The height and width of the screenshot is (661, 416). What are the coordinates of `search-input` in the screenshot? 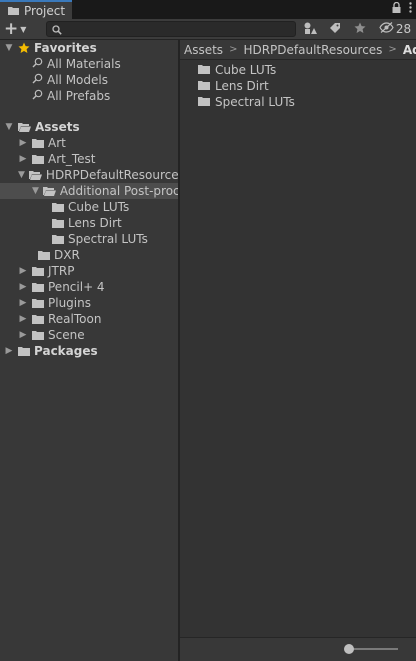 It's located at (177, 29).